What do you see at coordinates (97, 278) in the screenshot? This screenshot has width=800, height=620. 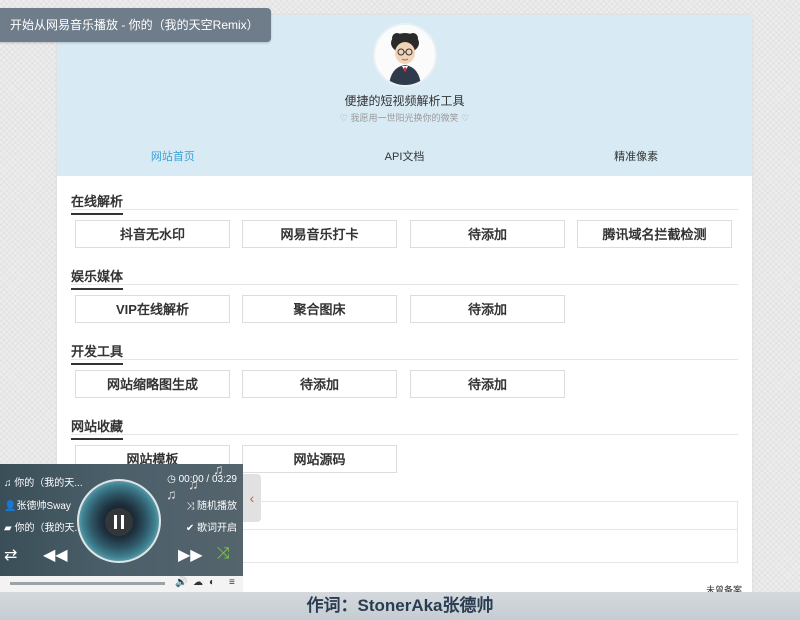 I see `section-title-fun: 娱乐媒体` at bounding box center [97, 278].